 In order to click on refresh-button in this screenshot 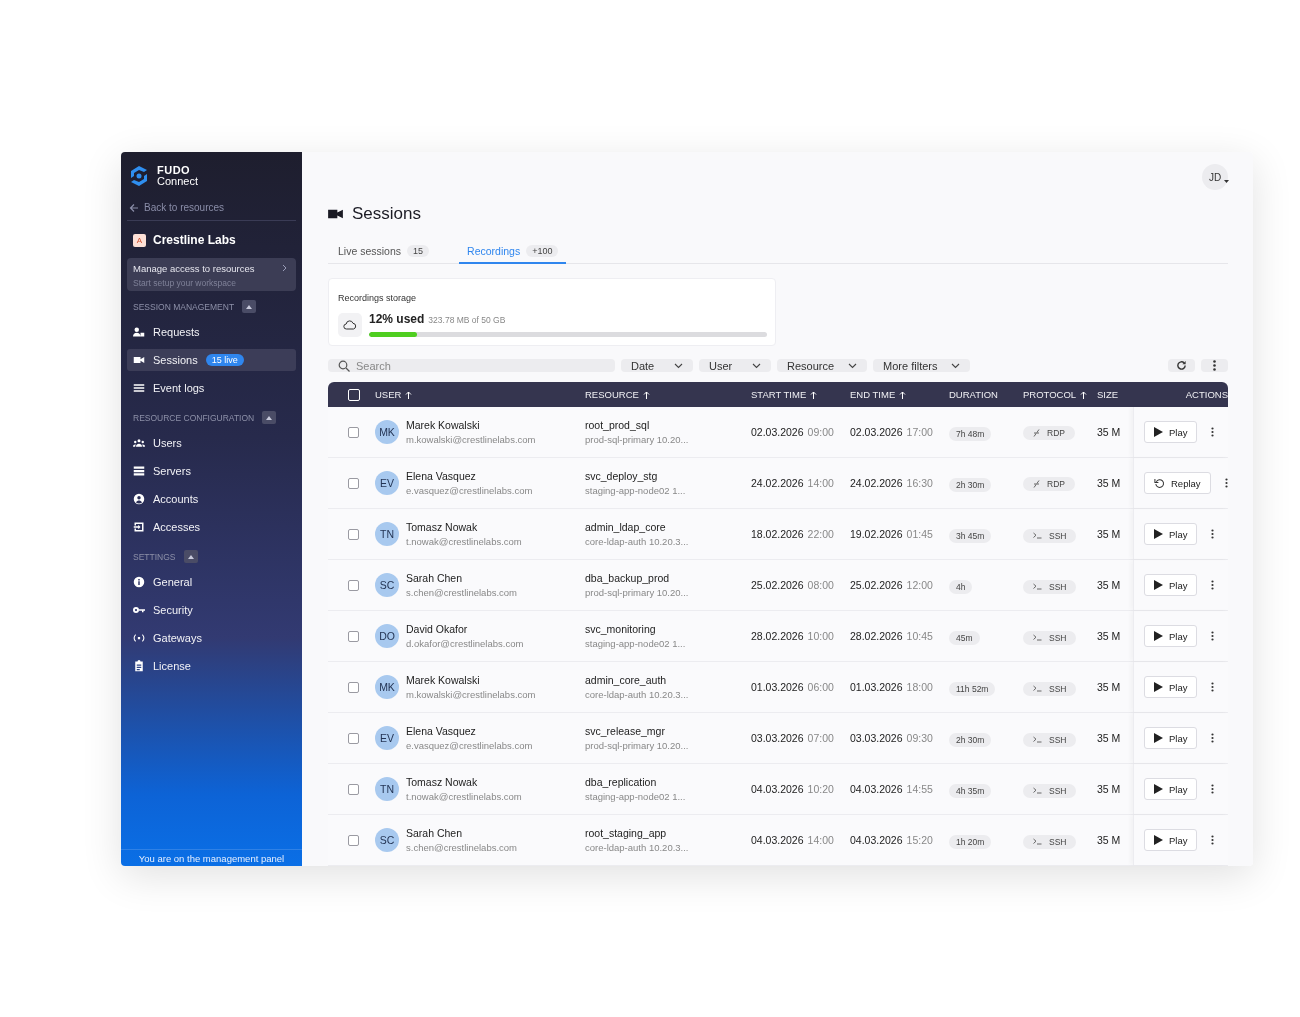, I will do `click(1181, 365)`.